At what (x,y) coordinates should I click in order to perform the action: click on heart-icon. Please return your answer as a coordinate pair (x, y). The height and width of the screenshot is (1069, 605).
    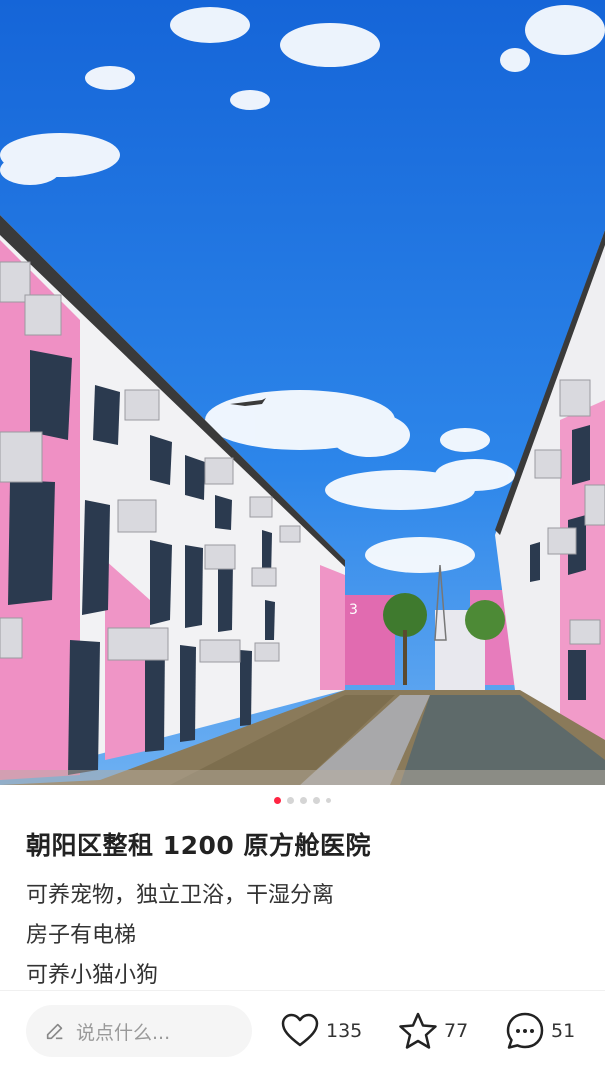
    Looking at the image, I should click on (300, 1030).